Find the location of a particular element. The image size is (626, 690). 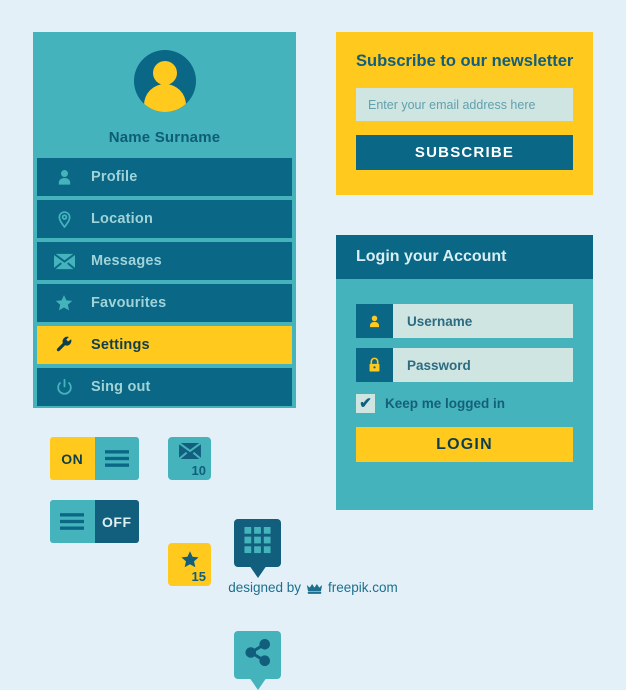

lock-icon is located at coordinates (374, 365).